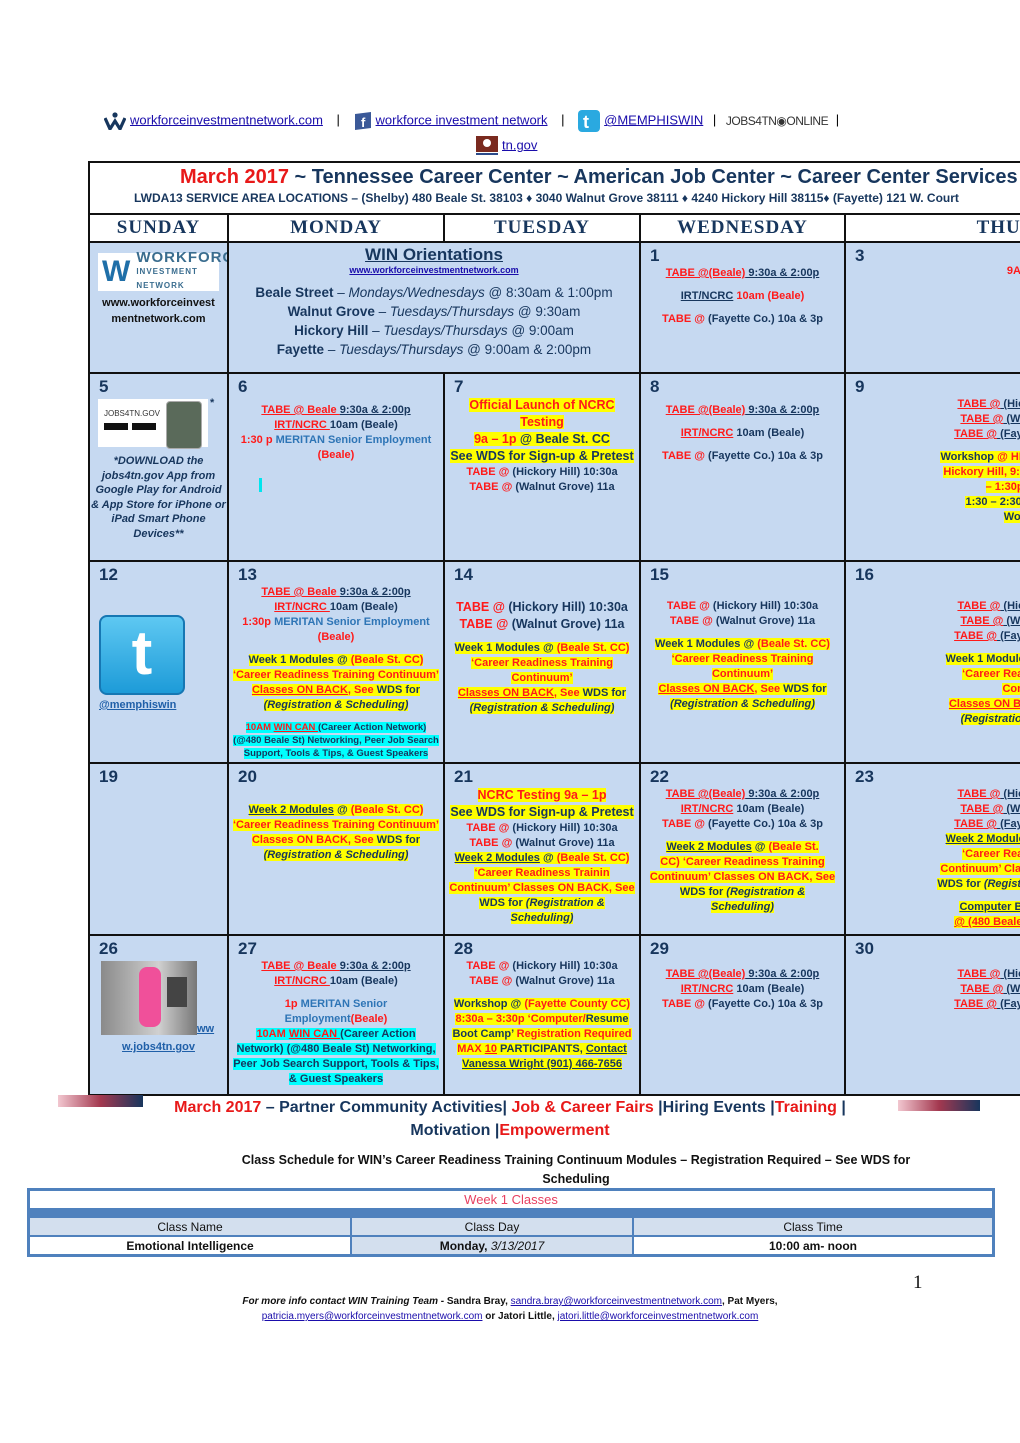  I want to click on event-text: TABE @ (Fayette Co.) 10a &3p, so click(987, 434).